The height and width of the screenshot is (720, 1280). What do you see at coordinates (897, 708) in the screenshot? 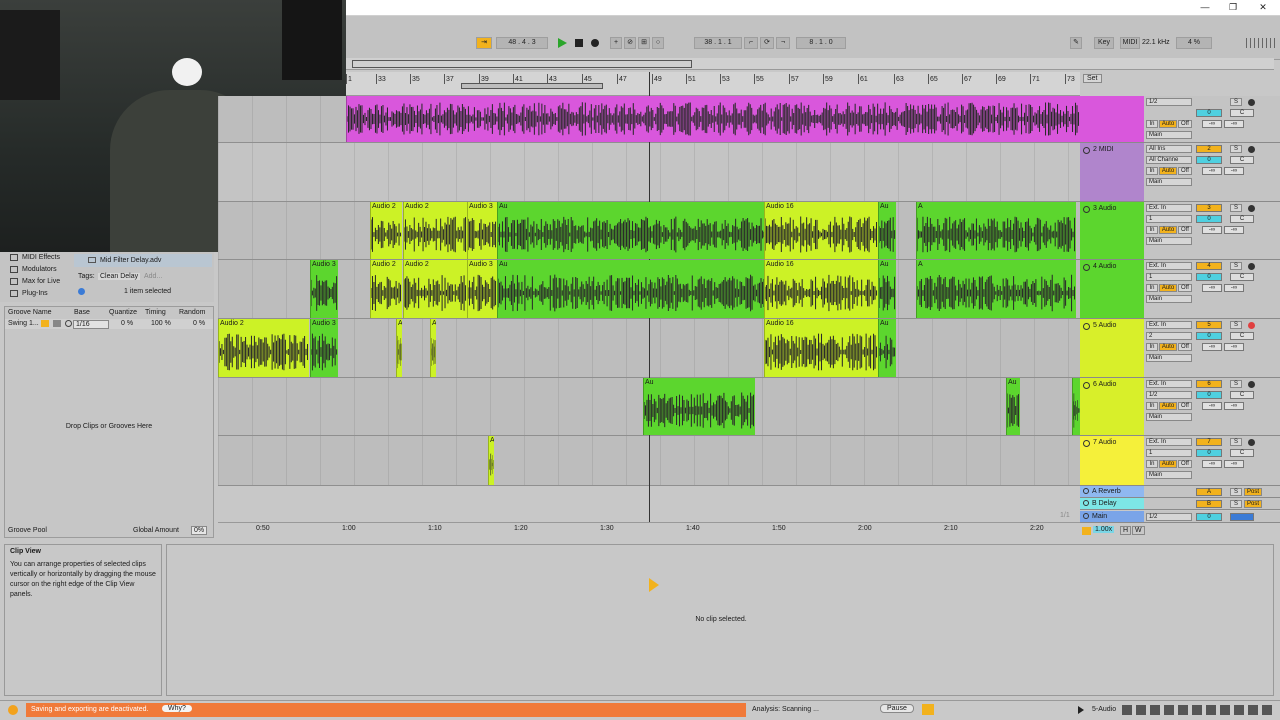
I see `pause-button: Pause` at bounding box center [897, 708].